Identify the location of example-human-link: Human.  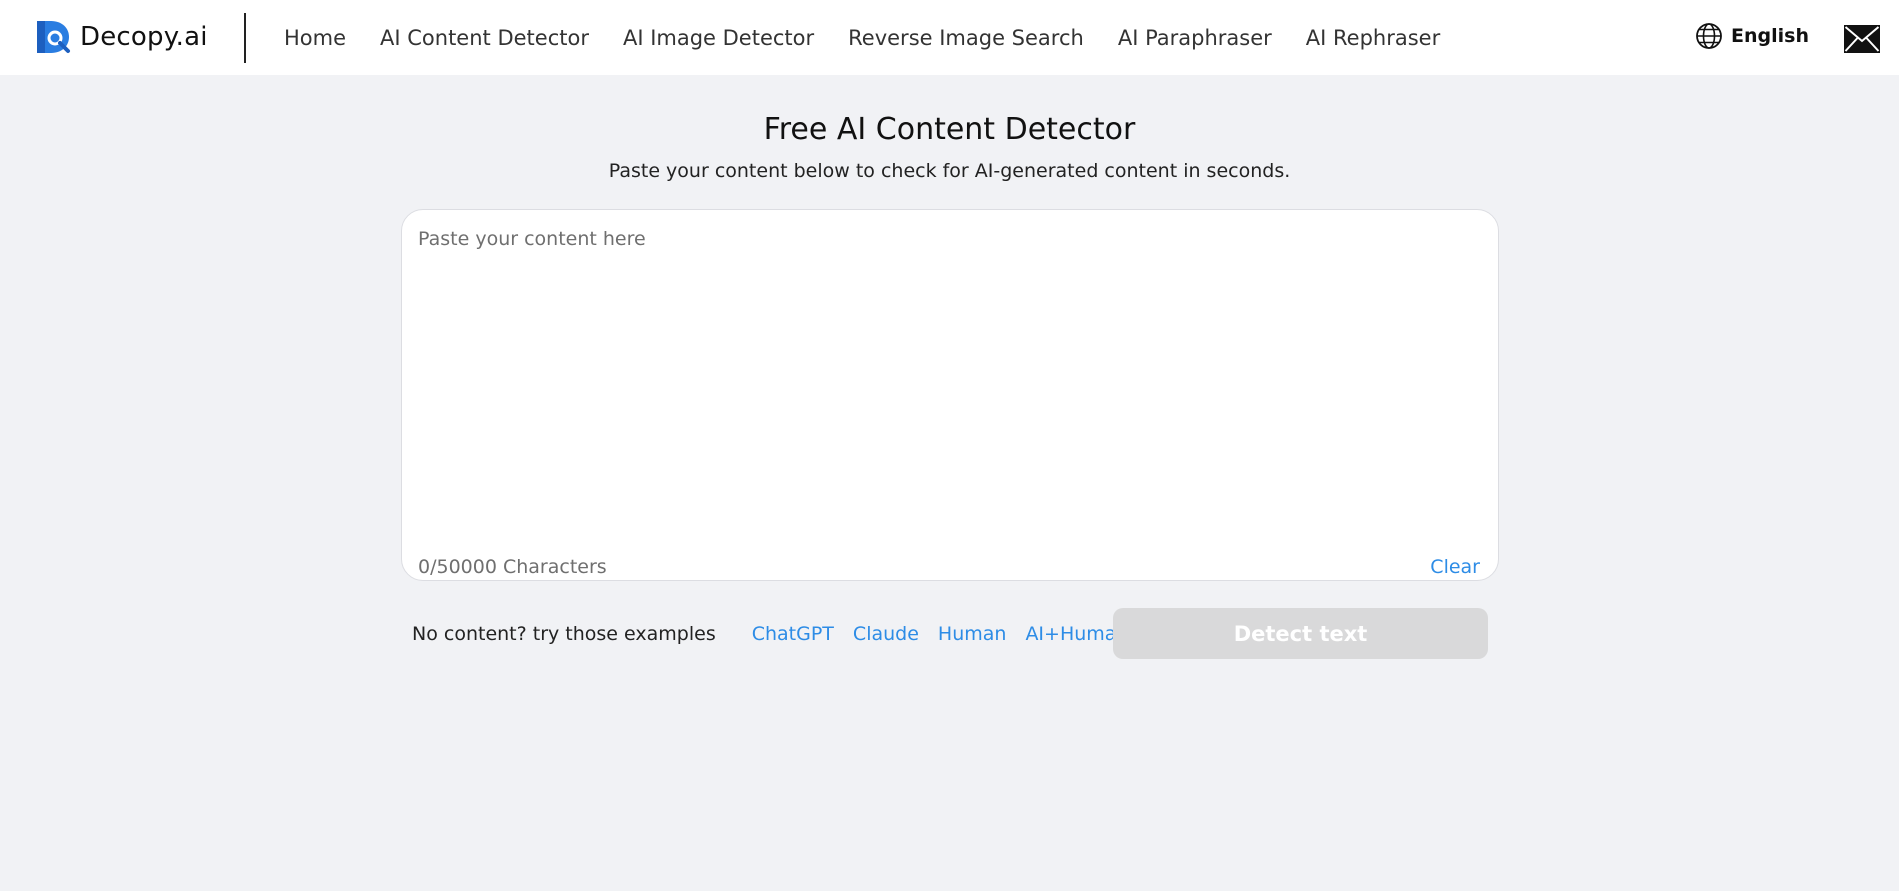
(972, 634).